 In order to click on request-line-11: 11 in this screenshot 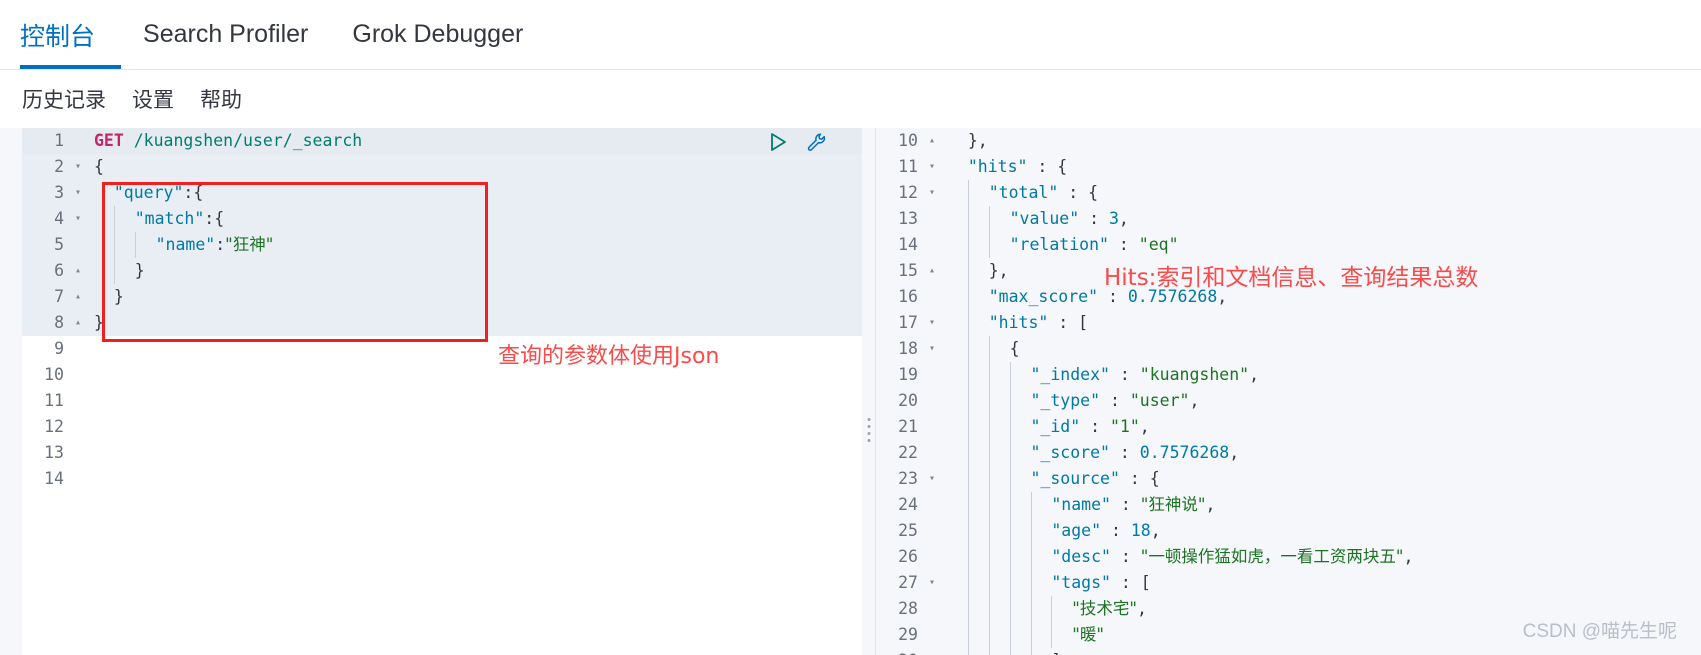, I will do `click(442, 401)`.